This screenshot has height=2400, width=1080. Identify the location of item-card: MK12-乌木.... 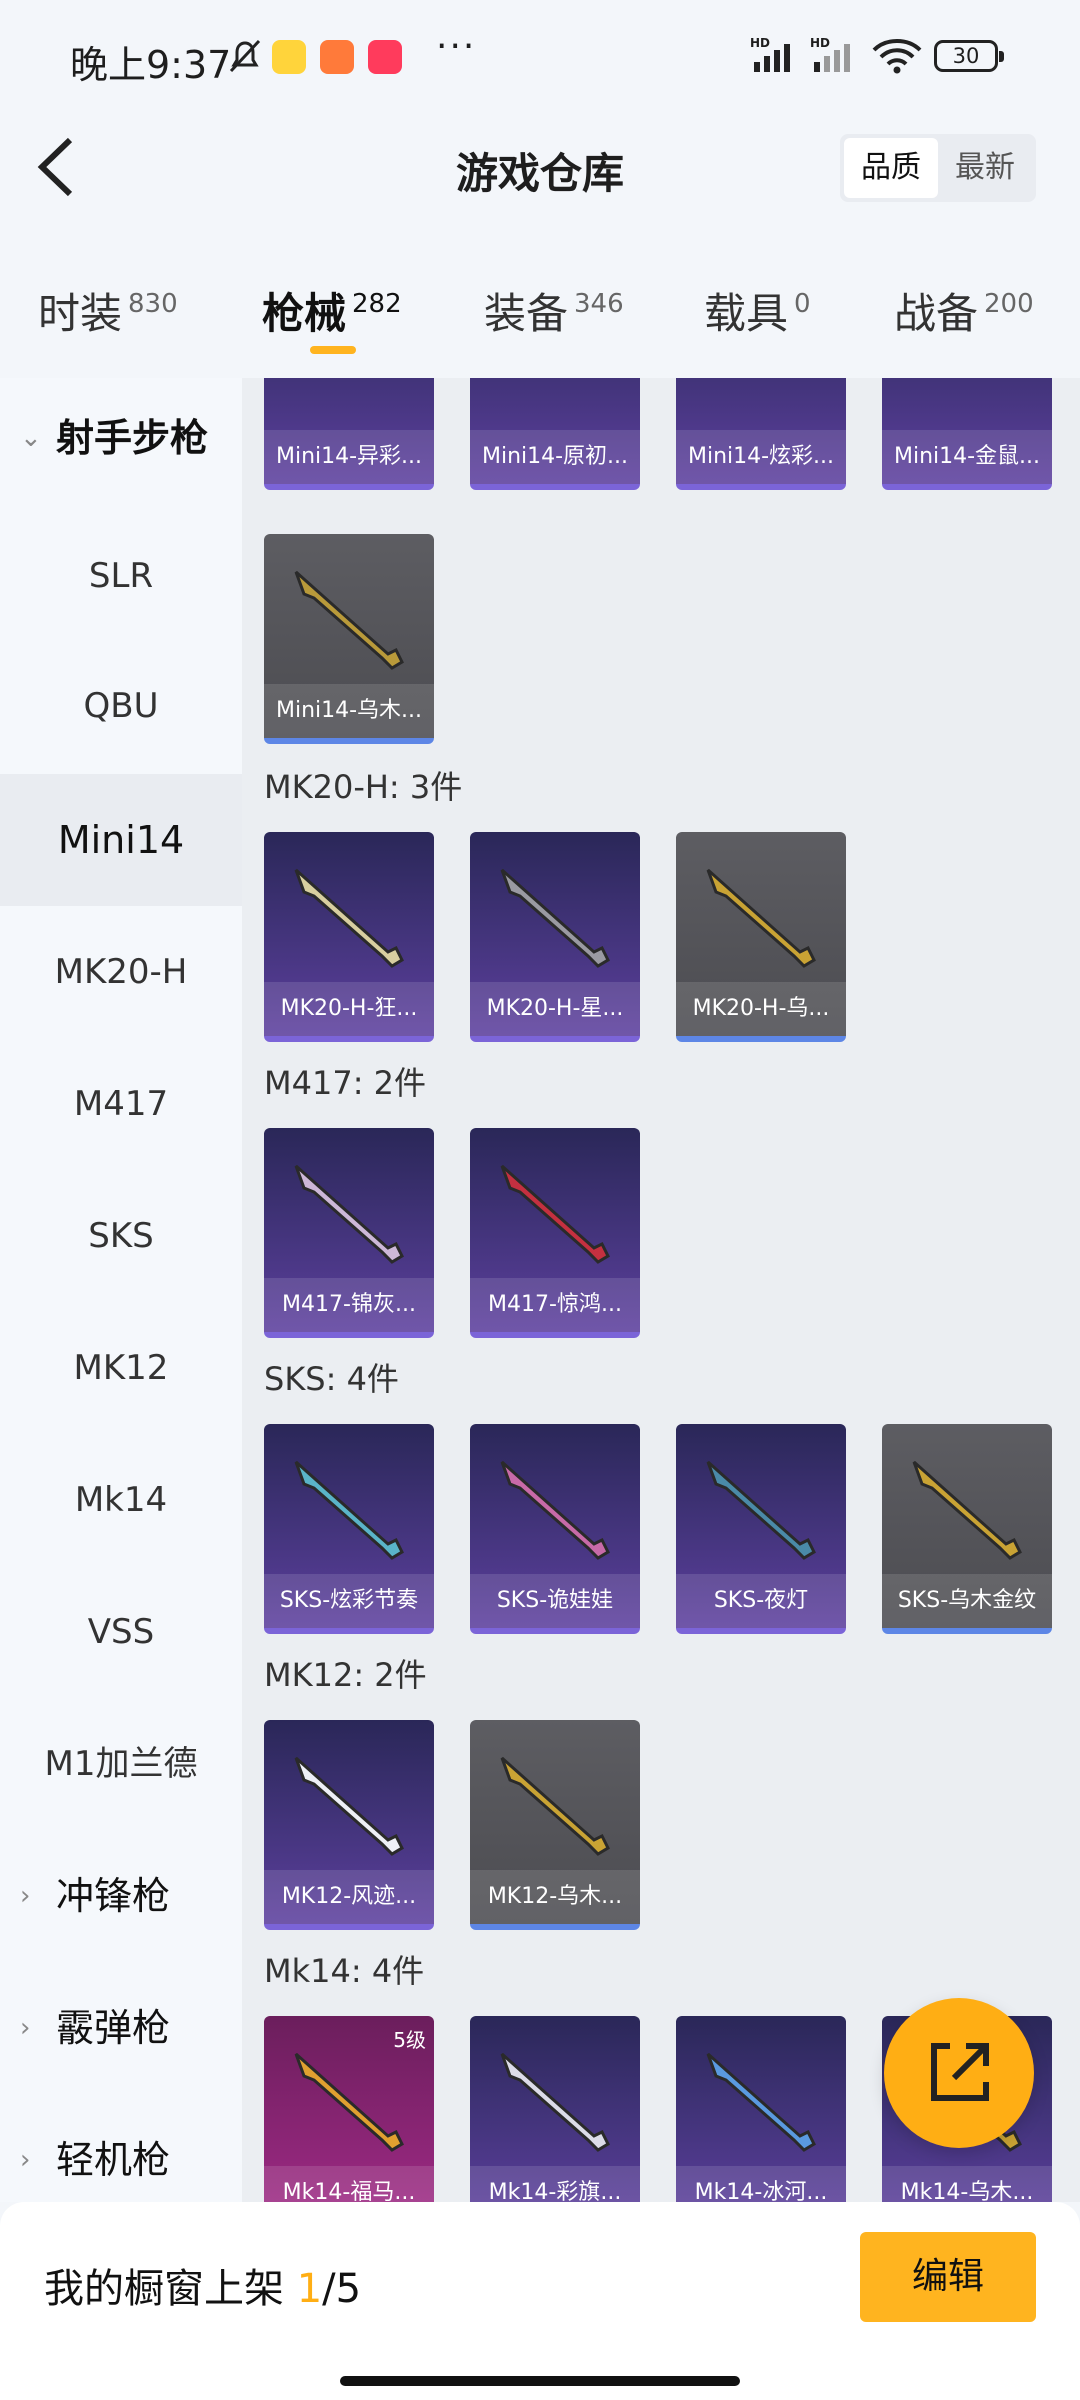
(555, 1825).